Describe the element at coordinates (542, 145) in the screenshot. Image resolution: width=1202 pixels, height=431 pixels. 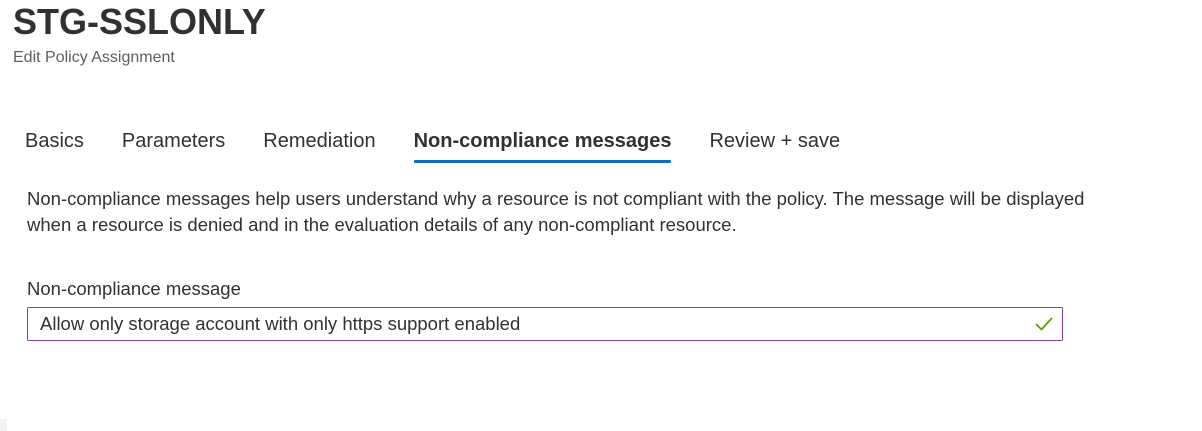
I see `tab-non-compliance-messages: Non-compliance messages` at that location.